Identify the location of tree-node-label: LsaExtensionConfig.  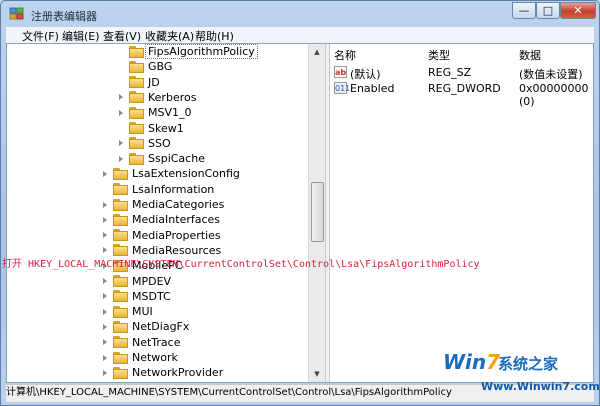
(186, 174).